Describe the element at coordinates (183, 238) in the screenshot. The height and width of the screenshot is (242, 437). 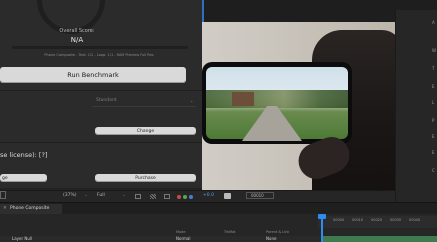
I see `layer-mode: Normal` at that location.